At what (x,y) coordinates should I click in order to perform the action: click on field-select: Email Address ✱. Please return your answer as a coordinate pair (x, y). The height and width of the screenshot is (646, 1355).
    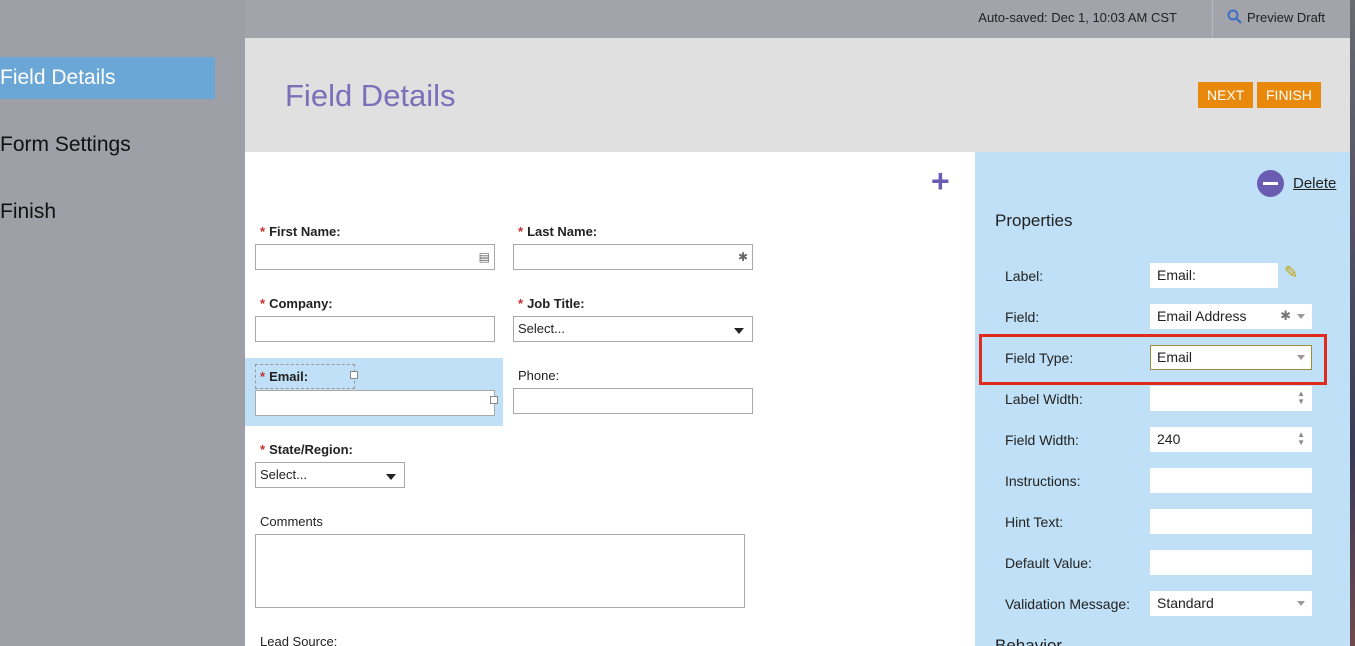
    Looking at the image, I should click on (1231, 316).